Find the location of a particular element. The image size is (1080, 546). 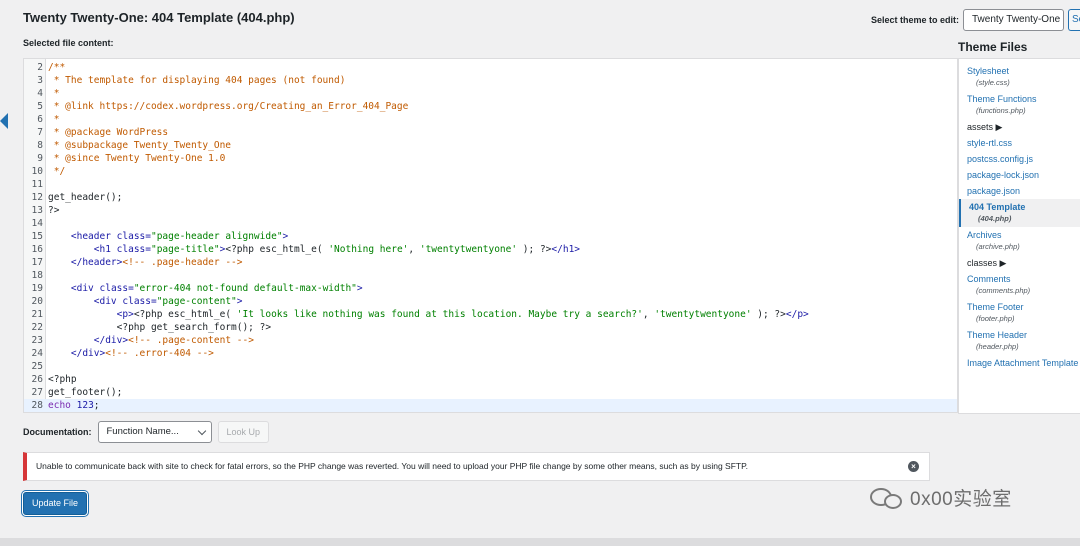

code-line: 9 * @since Twenty Twenty-One 1.0 is located at coordinates (490, 158).